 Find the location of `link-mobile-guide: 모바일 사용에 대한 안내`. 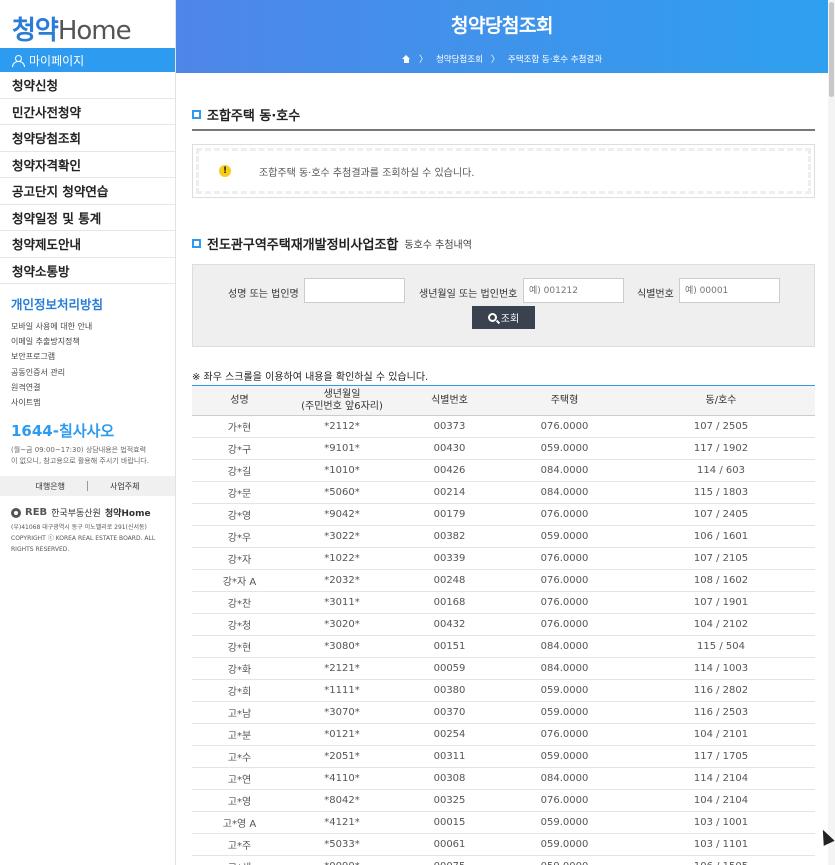

link-mobile-guide: 모바일 사용에 대한 안내 is located at coordinates (93, 326).